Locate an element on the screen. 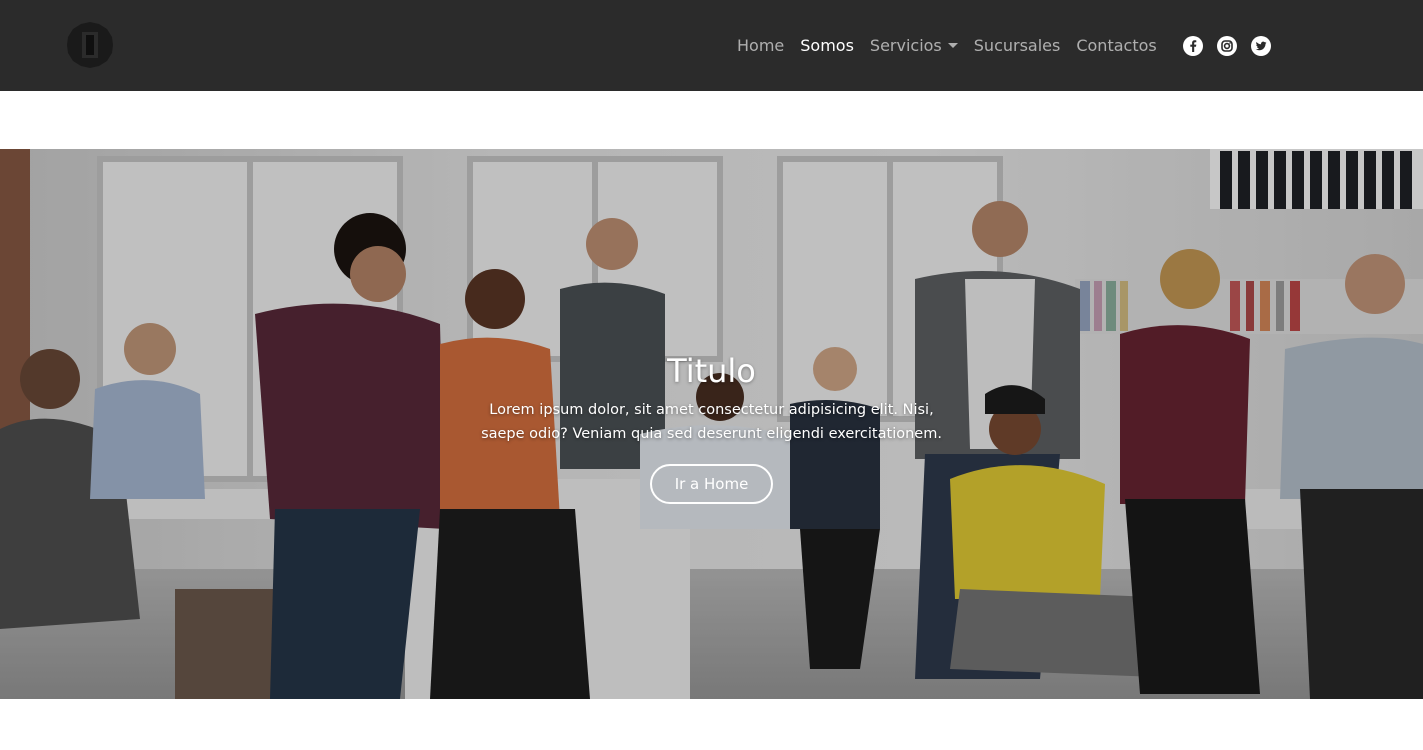 The height and width of the screenshot is (750, 1423). nav-servicios-dropdown: Servicios is located at coordinates (914, 45).